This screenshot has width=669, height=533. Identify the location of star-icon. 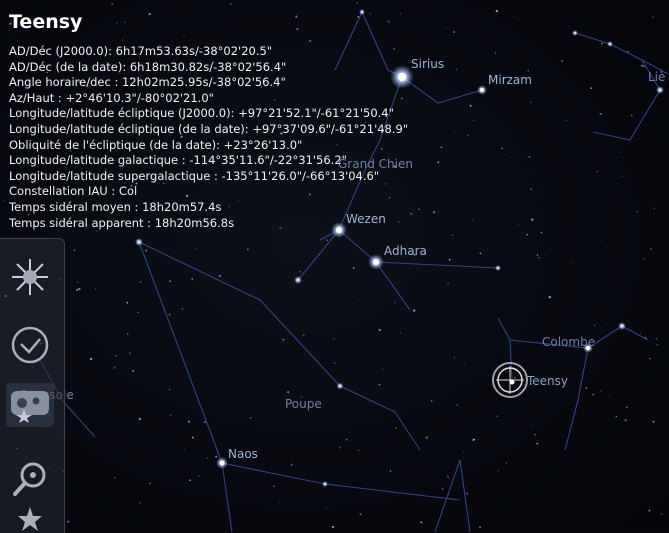
(30, 519).